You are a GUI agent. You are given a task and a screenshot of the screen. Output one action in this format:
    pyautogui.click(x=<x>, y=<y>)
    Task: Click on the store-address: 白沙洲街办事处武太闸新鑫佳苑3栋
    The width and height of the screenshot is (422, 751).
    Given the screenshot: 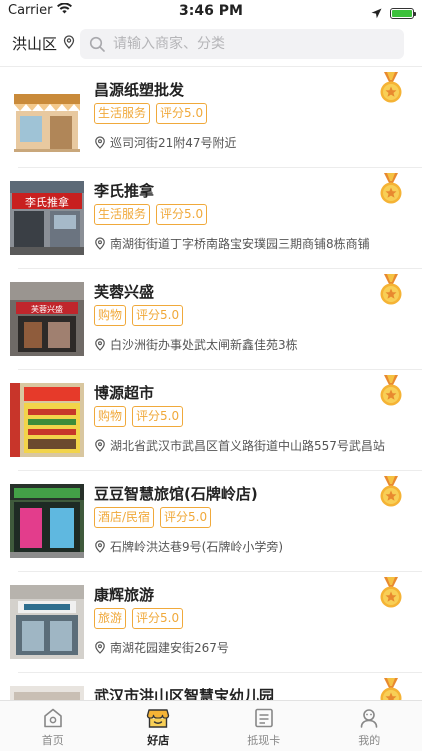 What is the action you would take?
    pyautogui.click(x=196, y=344)
    